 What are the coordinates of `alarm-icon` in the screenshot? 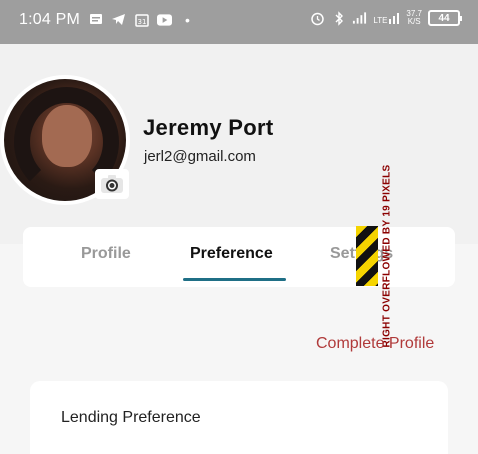 It's located at (317, 18).